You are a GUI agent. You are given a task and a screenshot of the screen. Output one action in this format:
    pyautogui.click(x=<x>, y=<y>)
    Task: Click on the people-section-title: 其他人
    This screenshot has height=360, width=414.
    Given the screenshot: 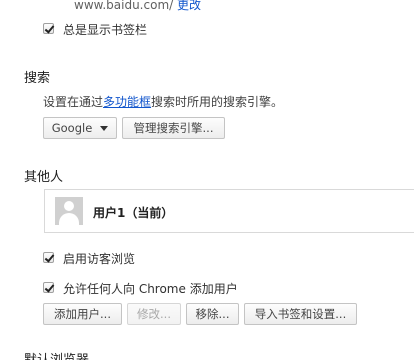 What is the action you would take?
    pyautogui.click(x=44, y=177)
    